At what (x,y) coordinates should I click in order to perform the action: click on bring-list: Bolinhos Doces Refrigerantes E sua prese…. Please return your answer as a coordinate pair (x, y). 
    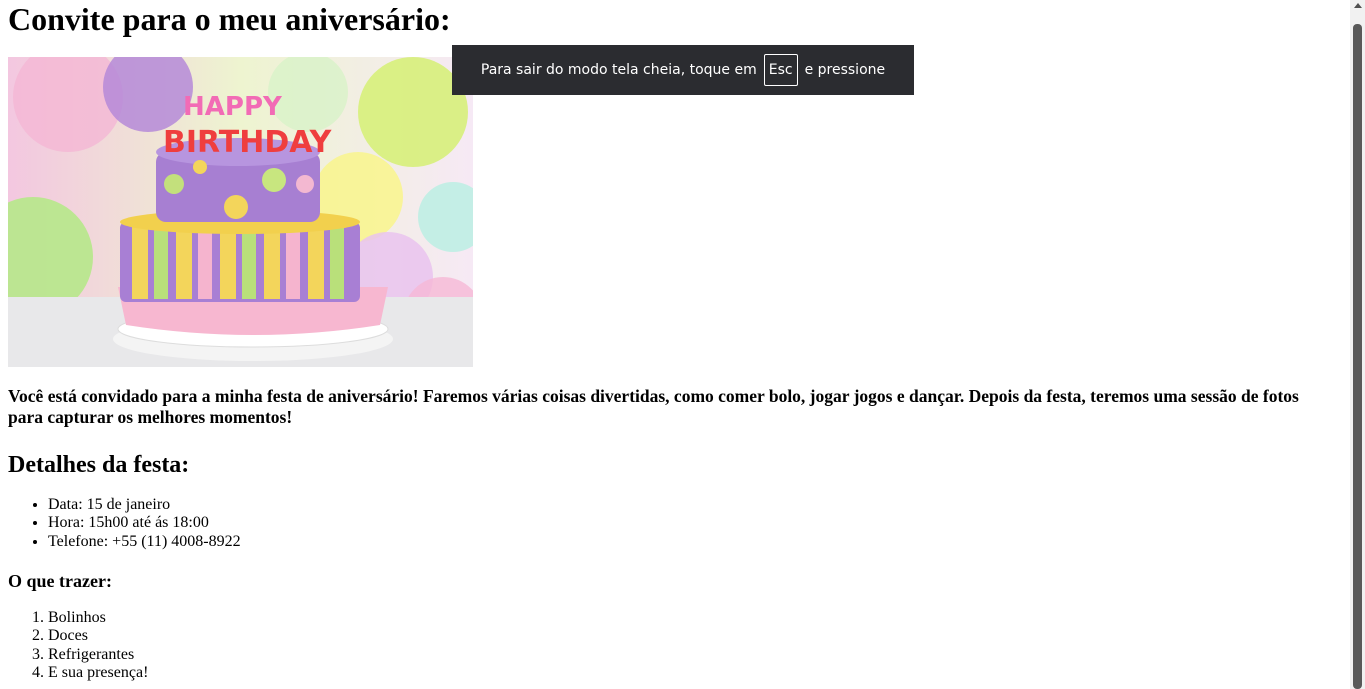
    Looking at the image, I should click on (78, 646).